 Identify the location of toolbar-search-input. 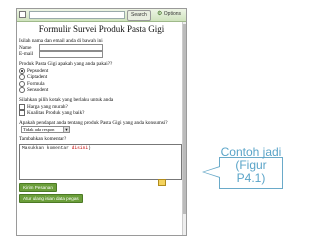
(77, 15).